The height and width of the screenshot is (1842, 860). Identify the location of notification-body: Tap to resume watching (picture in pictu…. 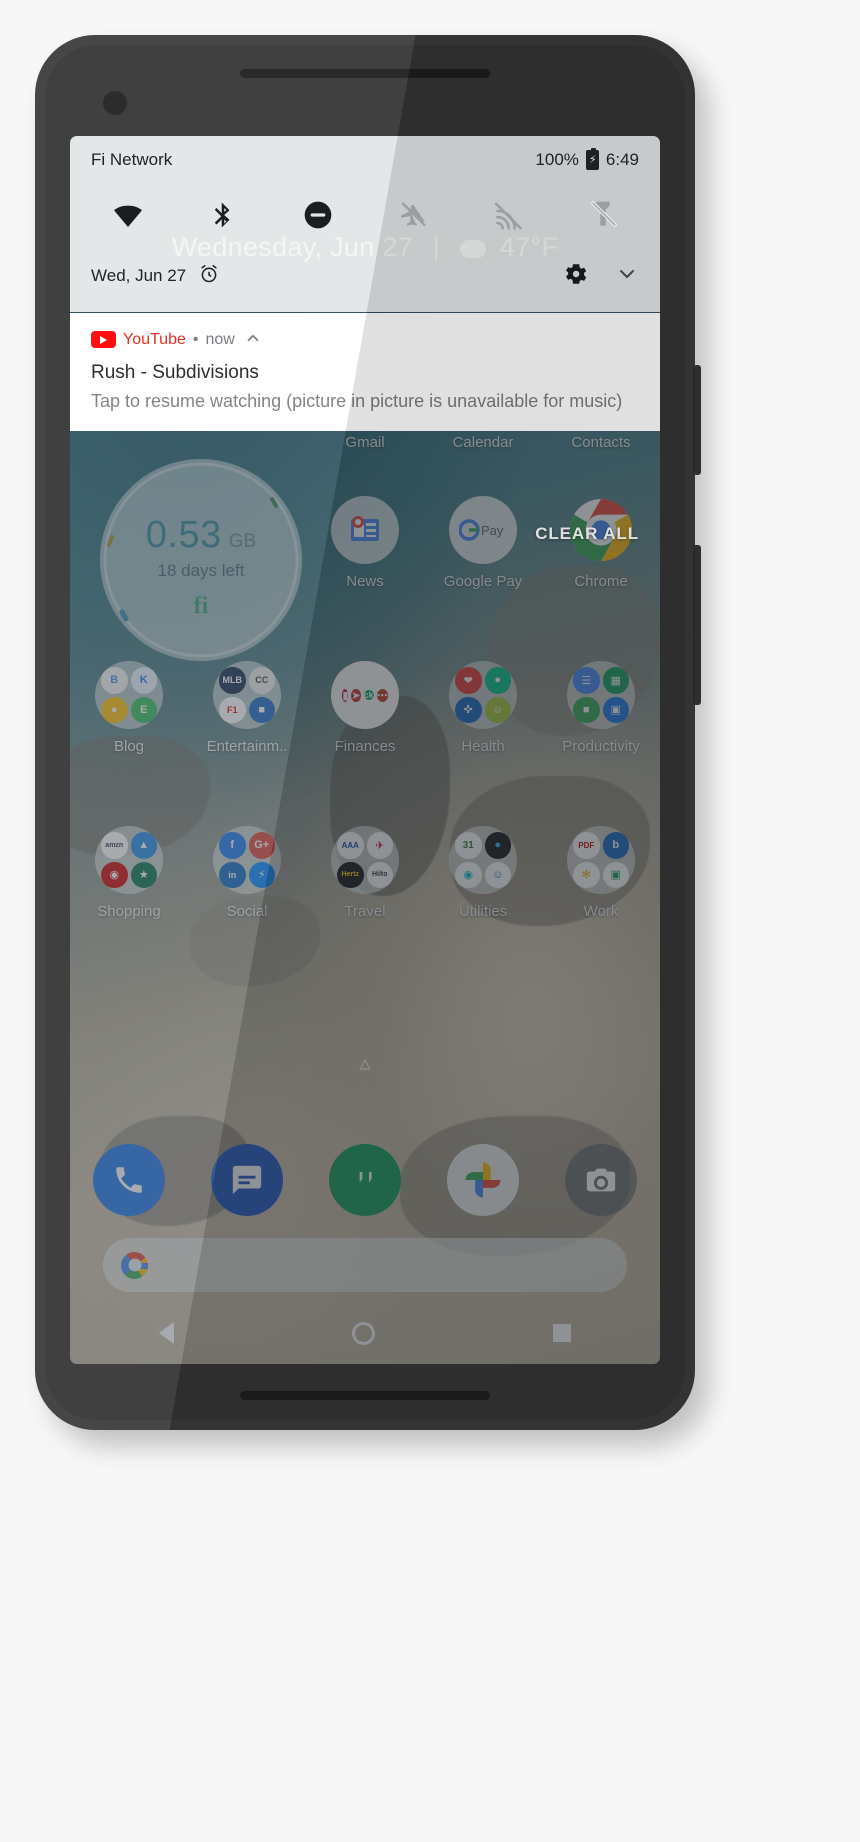
(357, 401).